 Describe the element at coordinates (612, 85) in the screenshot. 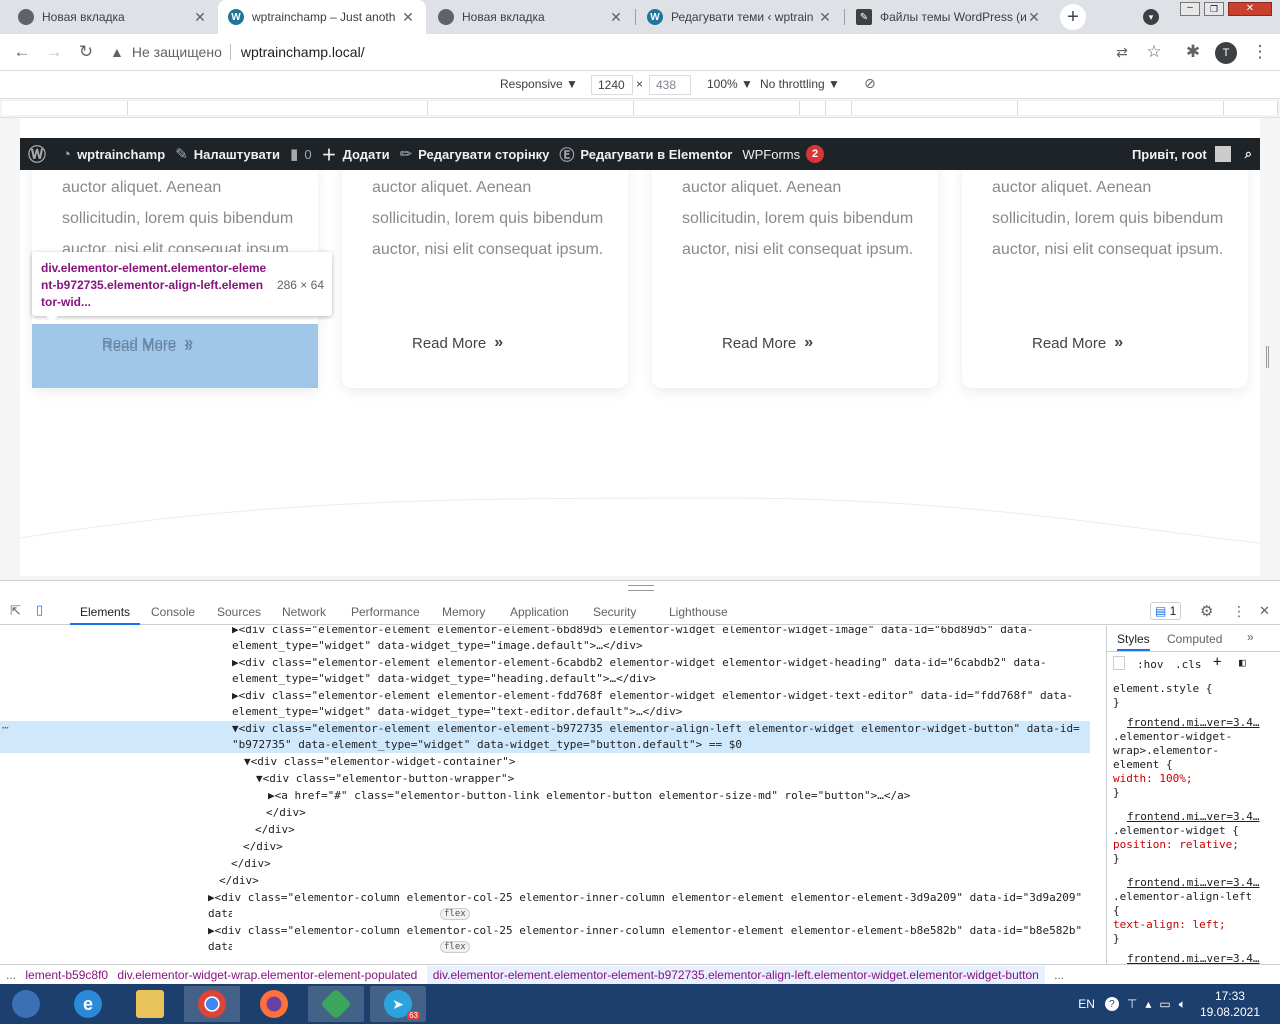

I see `viewport-width-input: 1240` at that location.